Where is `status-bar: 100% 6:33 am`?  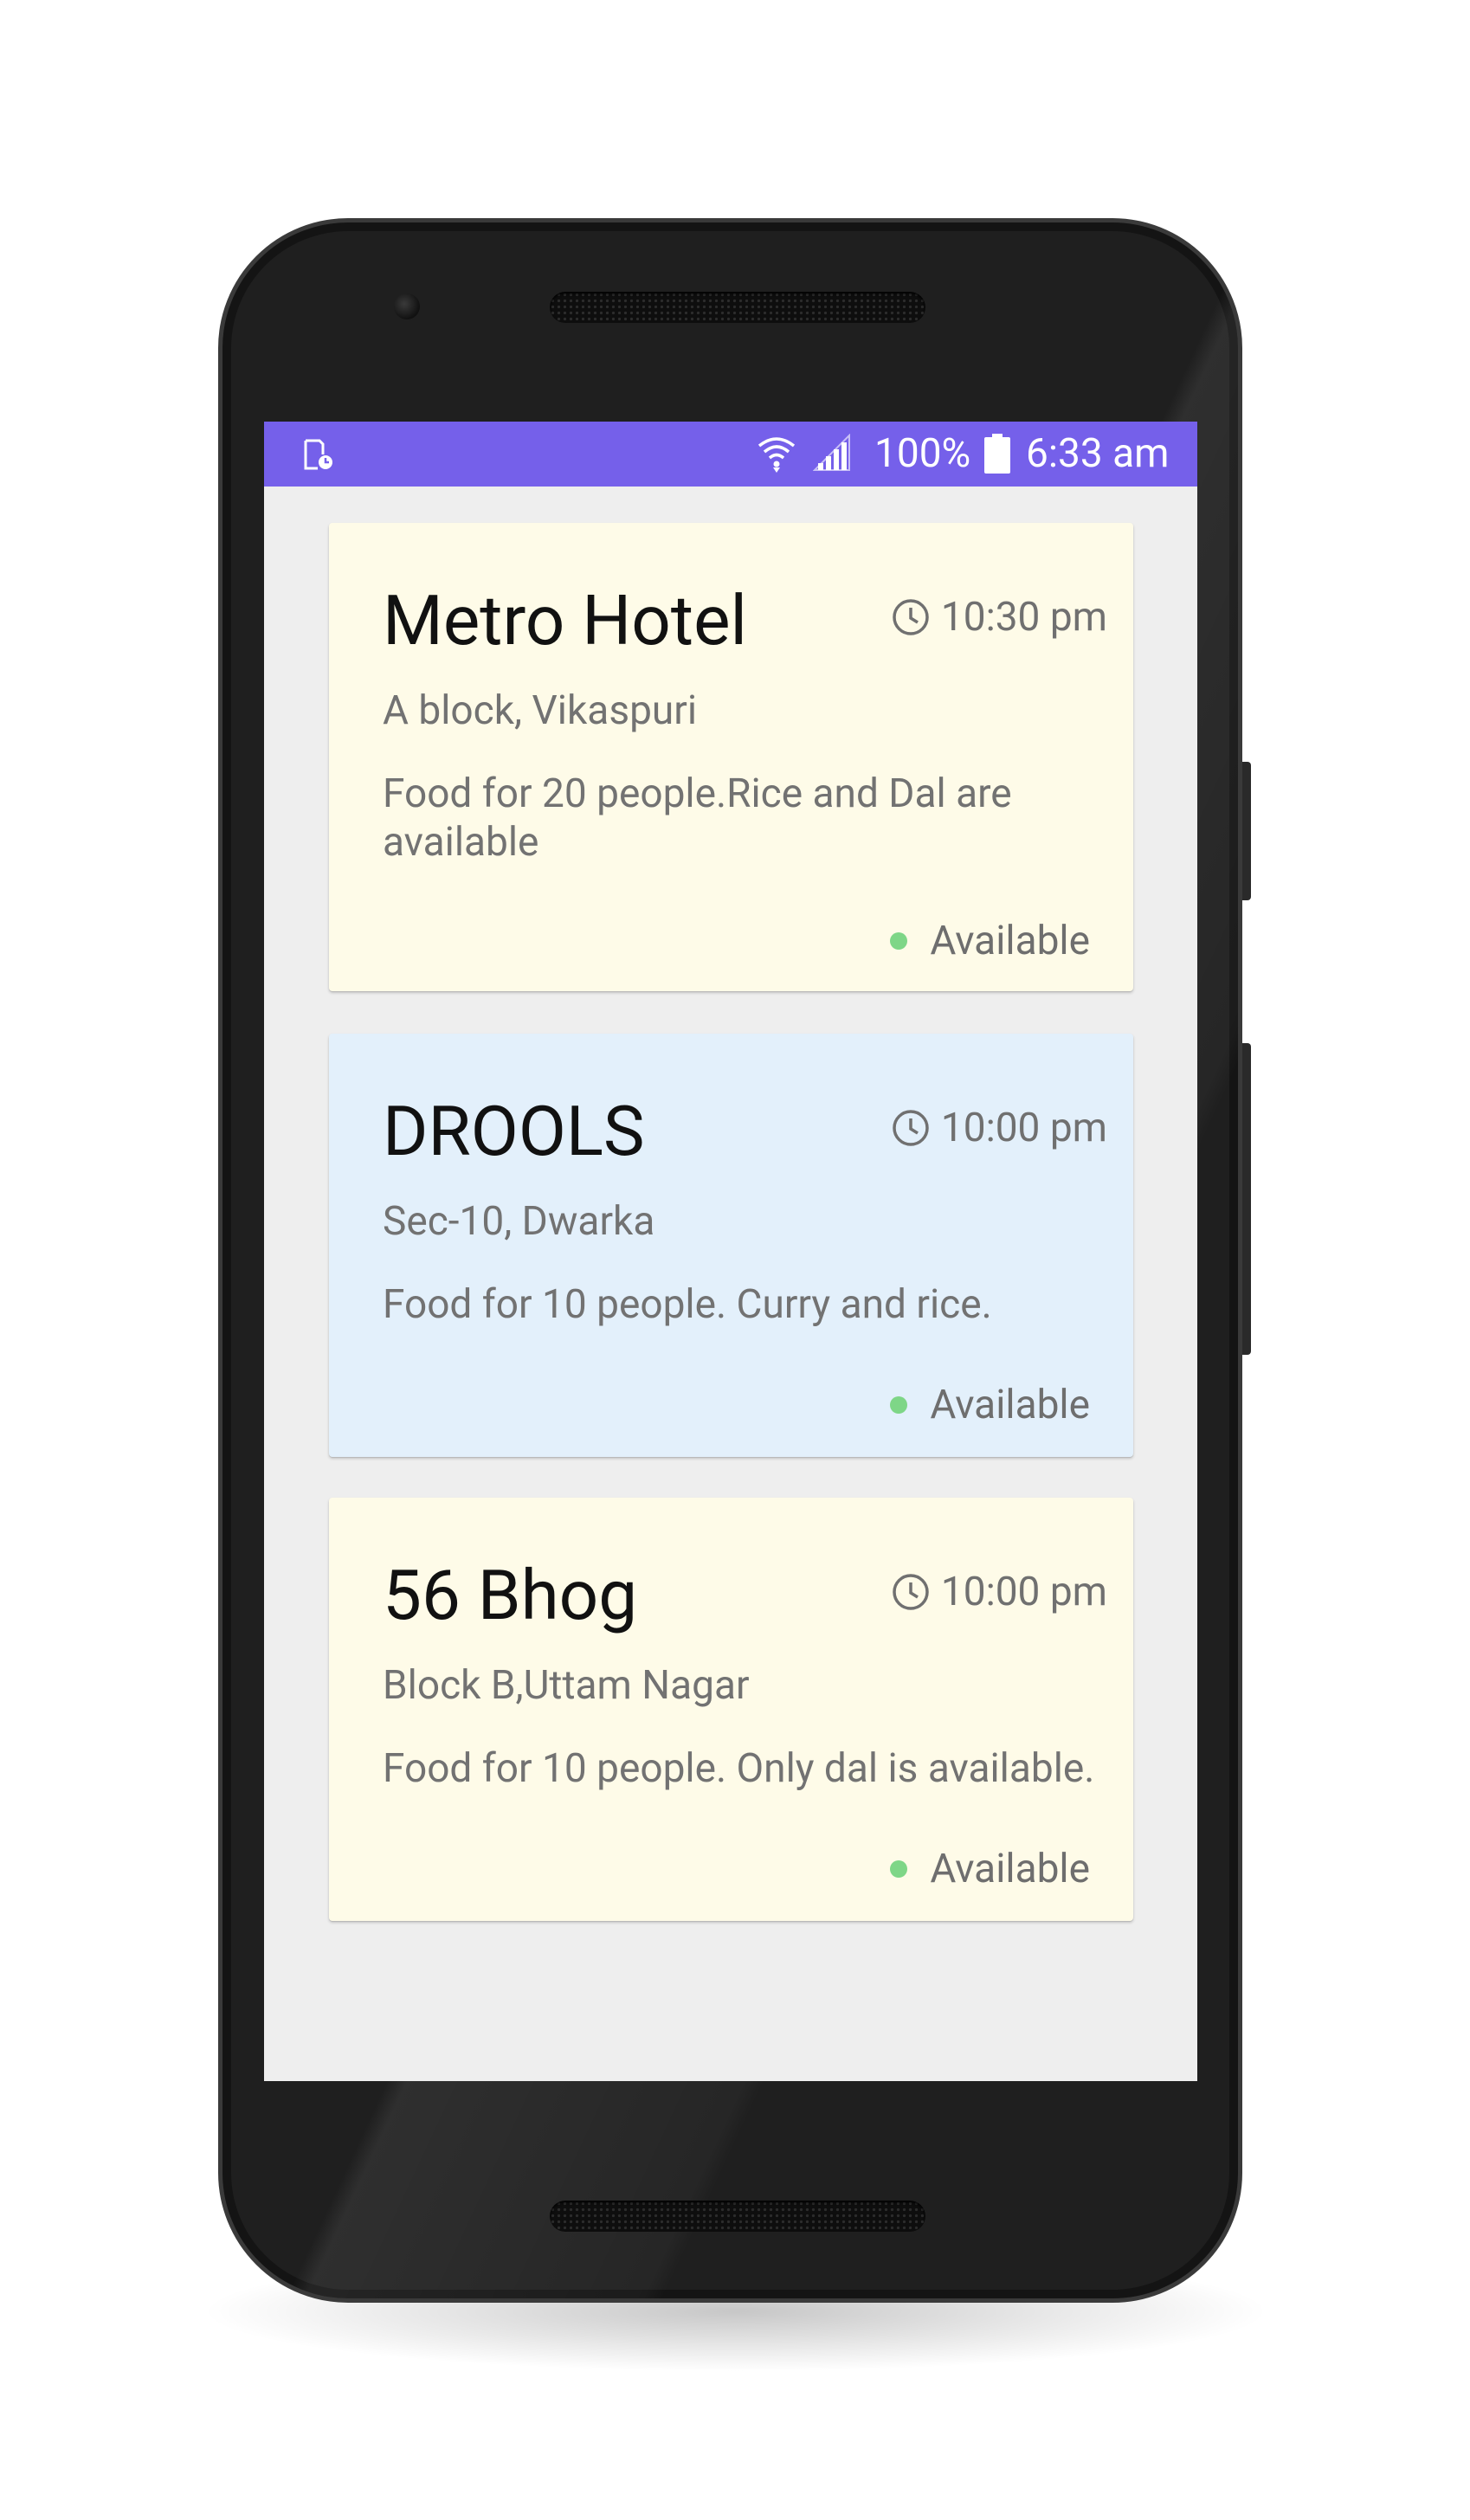 status-bar: 100% 6:33 am is located at coordinates (731, 454).